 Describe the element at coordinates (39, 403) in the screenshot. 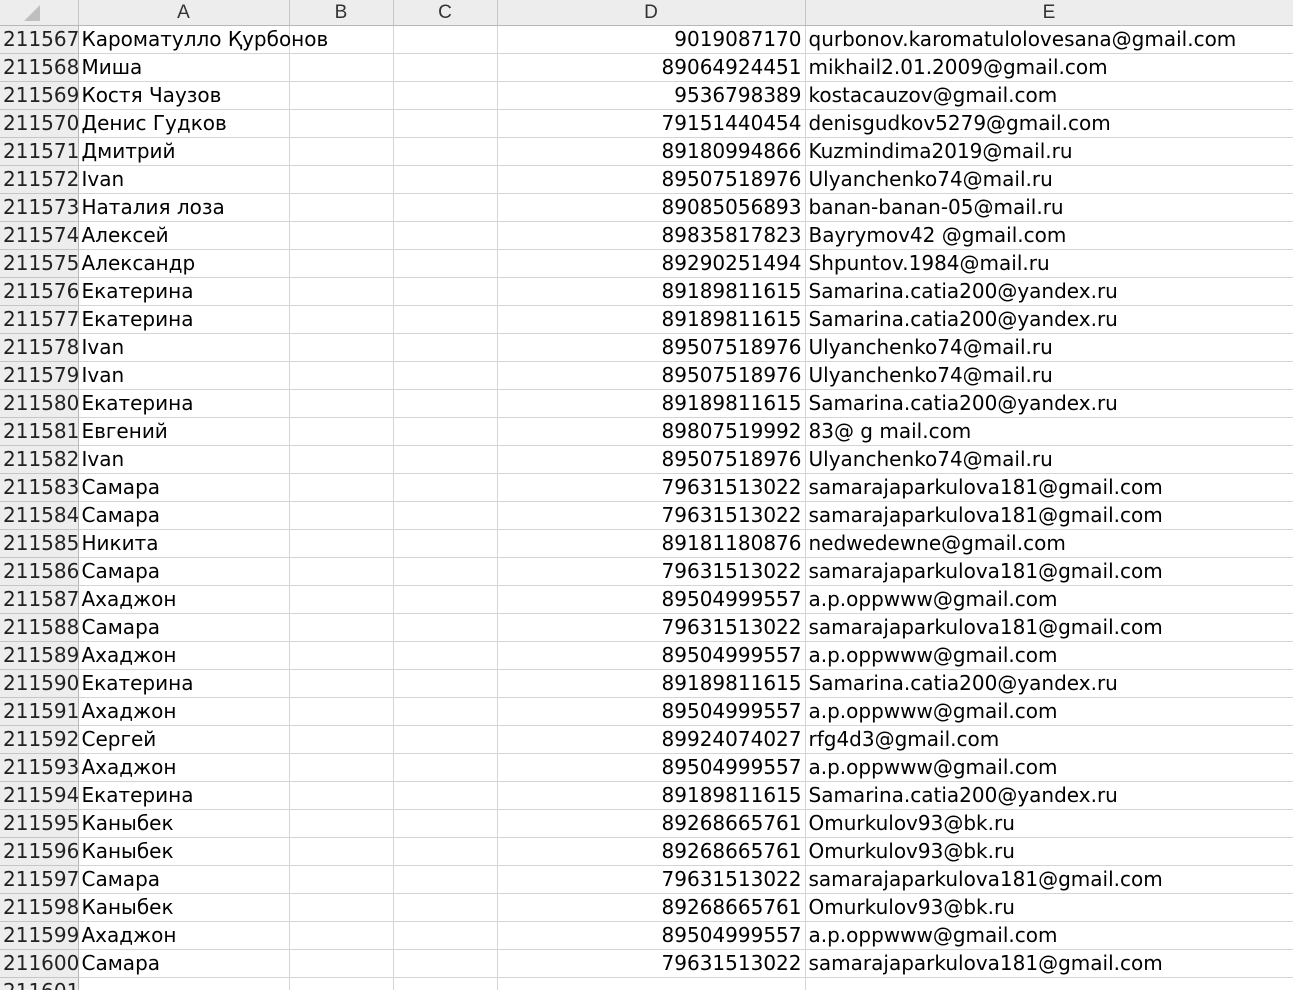

I see `row-header: 211580` at that location.